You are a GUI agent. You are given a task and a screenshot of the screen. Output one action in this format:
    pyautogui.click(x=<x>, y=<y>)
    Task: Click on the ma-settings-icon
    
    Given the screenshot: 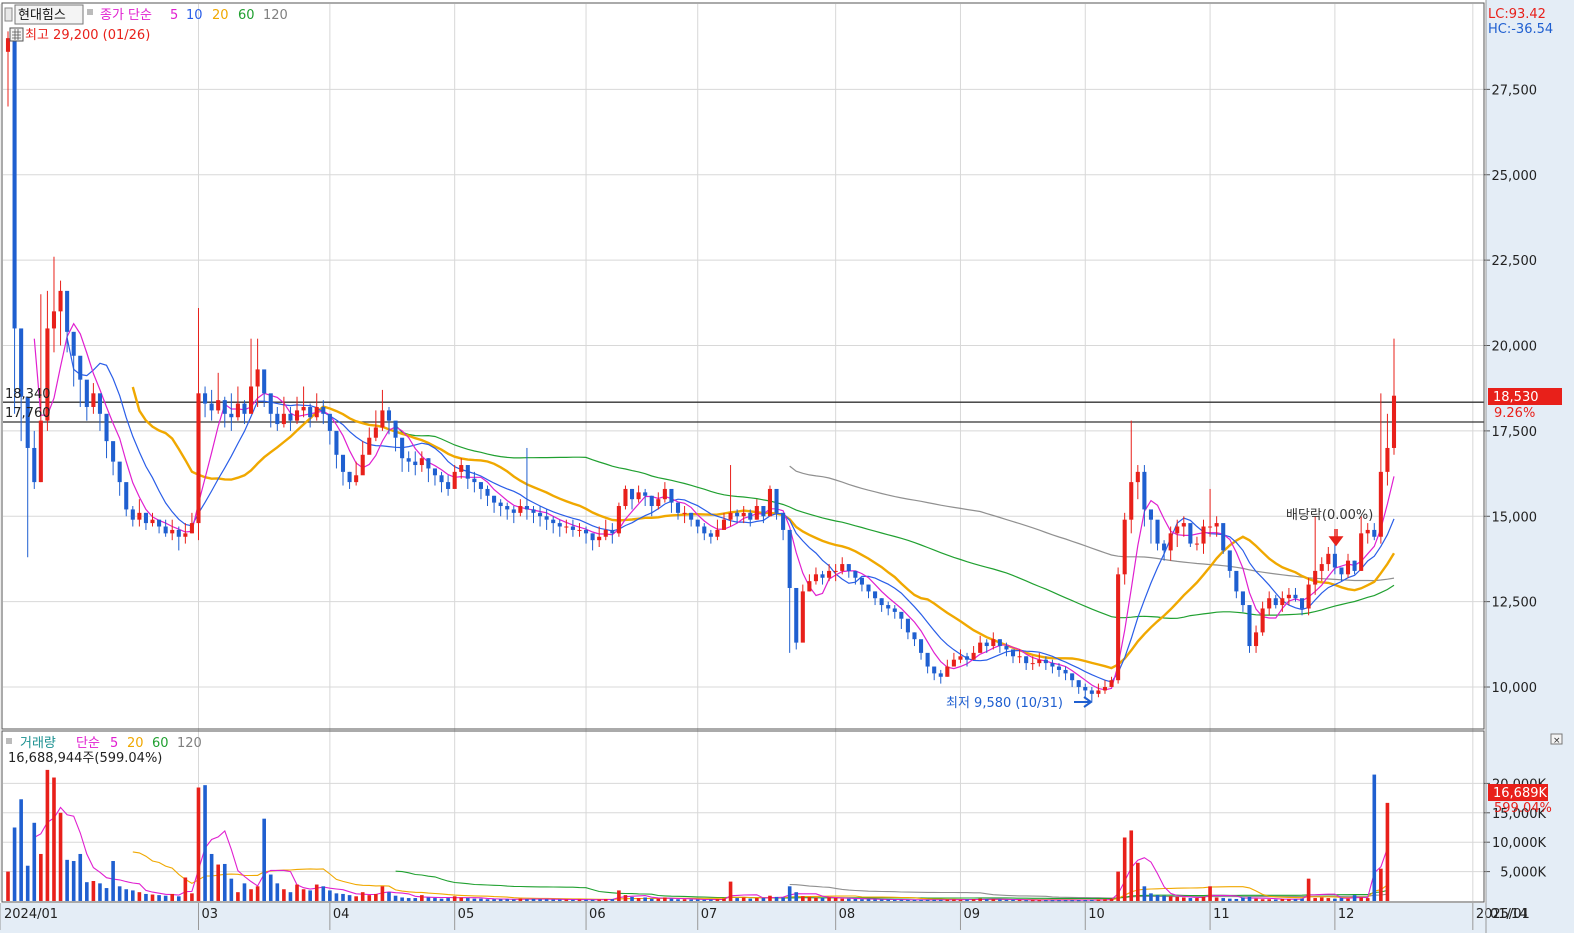 What is the action you would take?
    pyautogui.click(x=90, y=12)
    